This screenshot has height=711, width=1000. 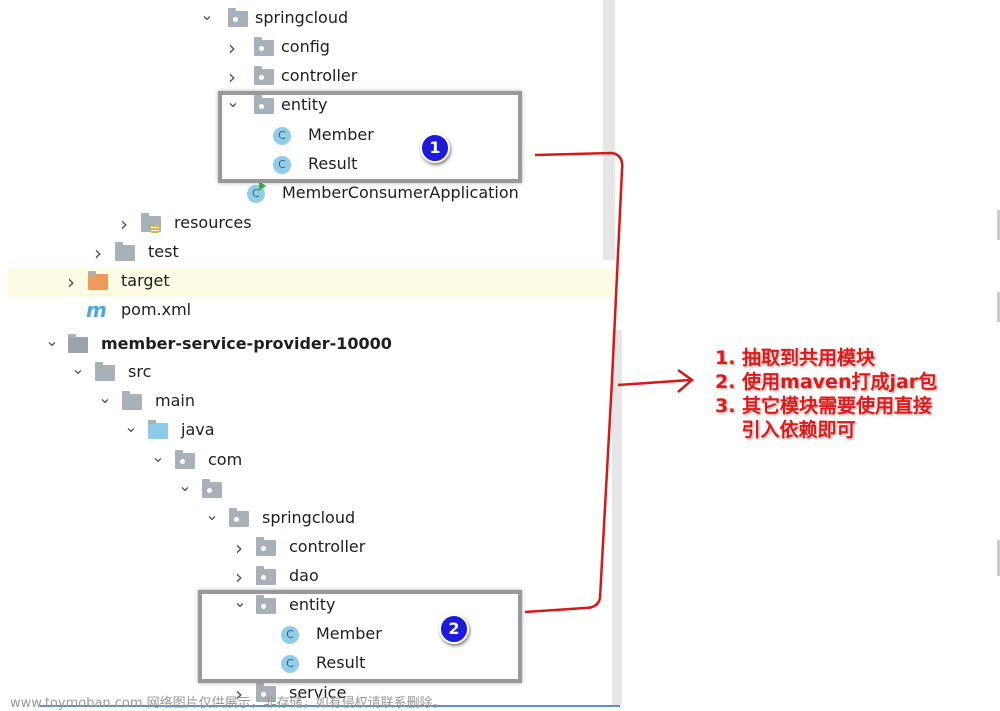 I want to click on annotation-line-2: 2. 使用maven打成jar包, so click(x=826, y=382).